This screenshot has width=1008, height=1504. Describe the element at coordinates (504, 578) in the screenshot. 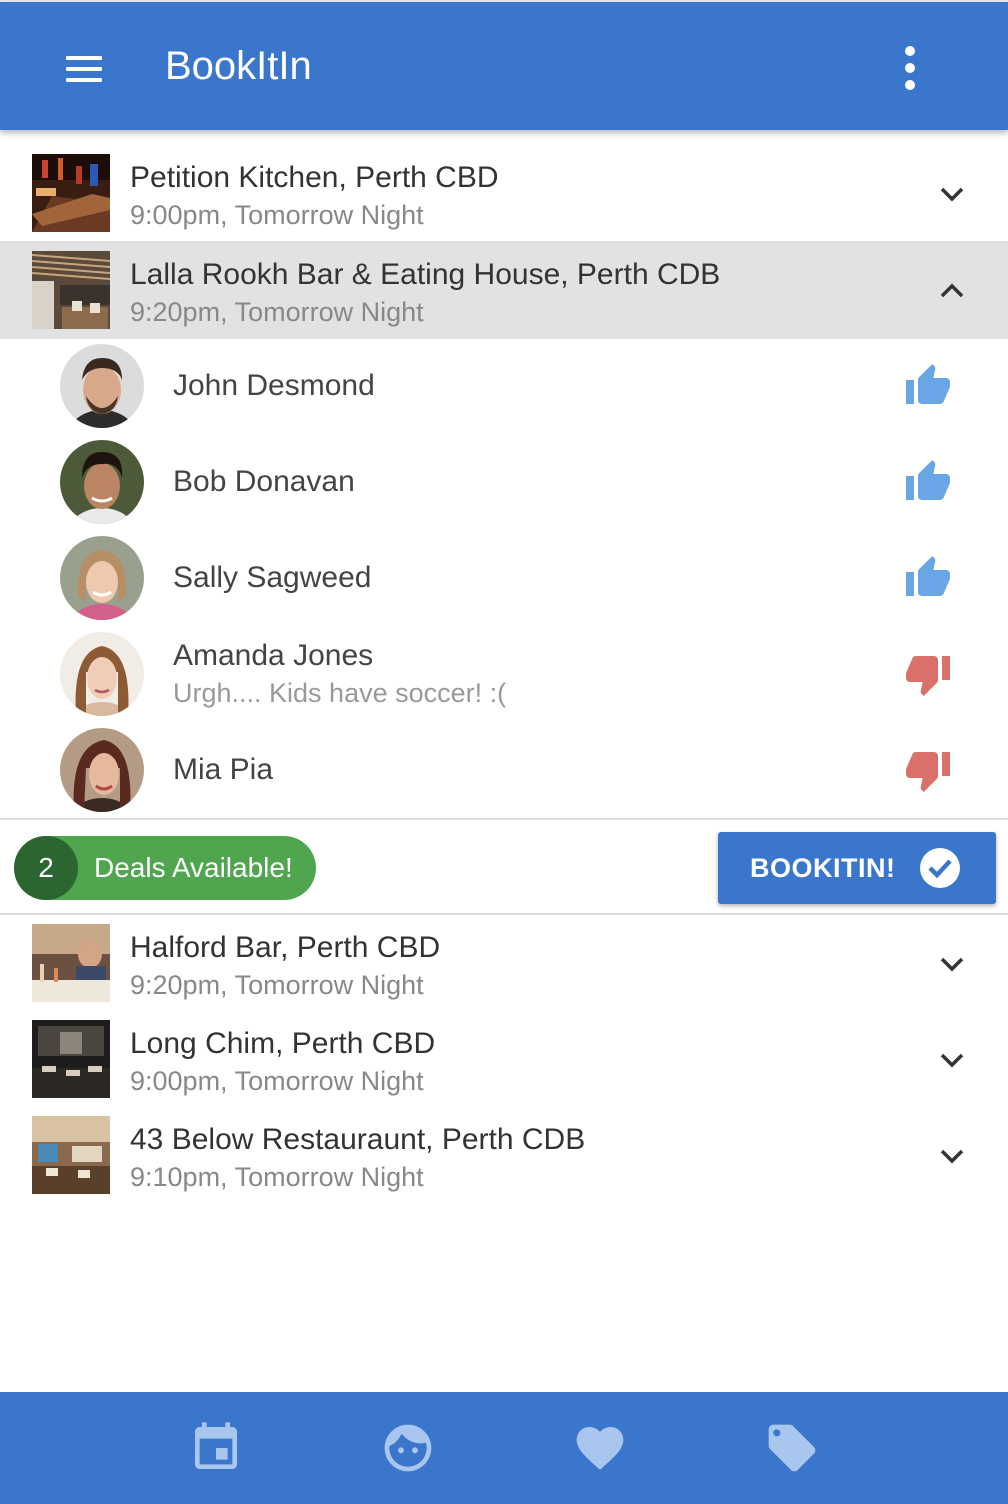

I see `attendee-row: Sally Sagweed` at that location.